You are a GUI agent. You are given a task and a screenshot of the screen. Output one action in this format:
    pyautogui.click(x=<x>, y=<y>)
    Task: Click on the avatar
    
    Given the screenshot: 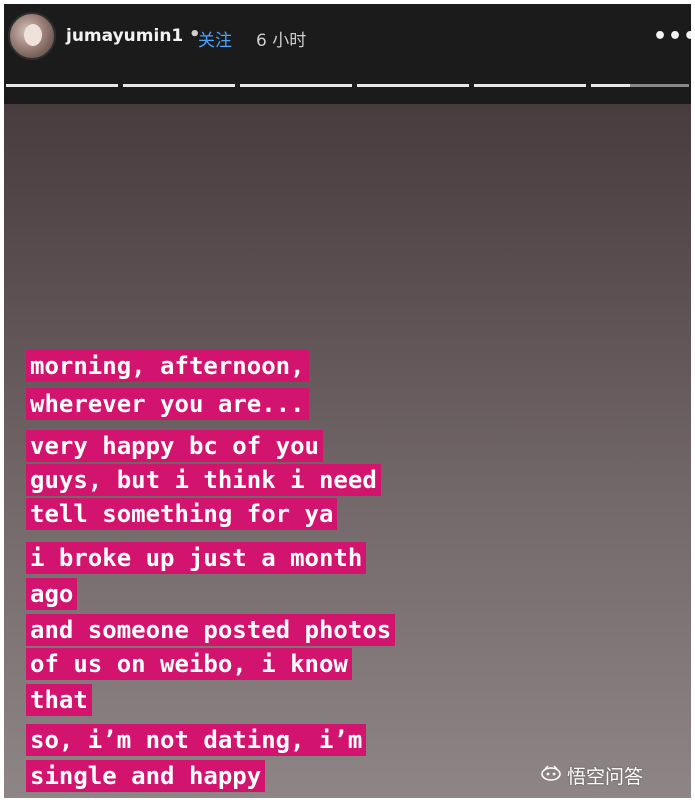 What is the action you would take?
    pyautogui.click(x=32, y=36)
    